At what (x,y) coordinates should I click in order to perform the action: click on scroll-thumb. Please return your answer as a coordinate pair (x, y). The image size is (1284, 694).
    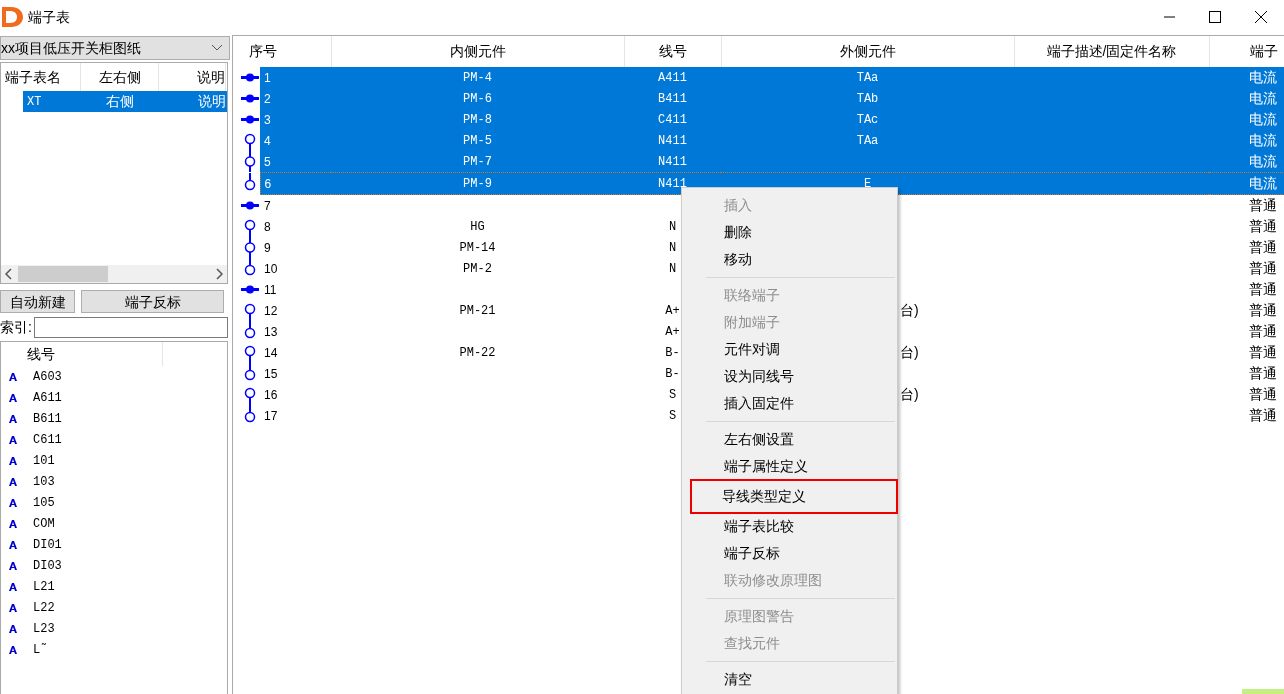
    Looking at the image, I should click on (63, 274).